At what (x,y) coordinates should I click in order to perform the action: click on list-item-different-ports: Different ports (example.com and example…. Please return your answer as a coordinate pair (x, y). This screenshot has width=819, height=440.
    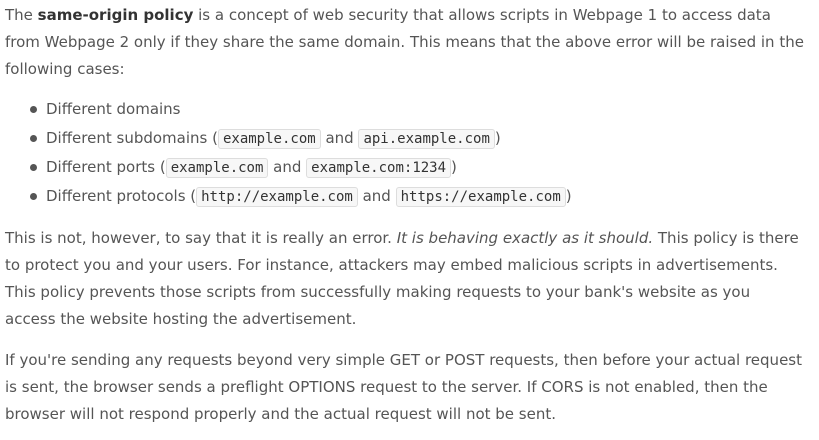
    Looking at the image, I should click on (417, 167).